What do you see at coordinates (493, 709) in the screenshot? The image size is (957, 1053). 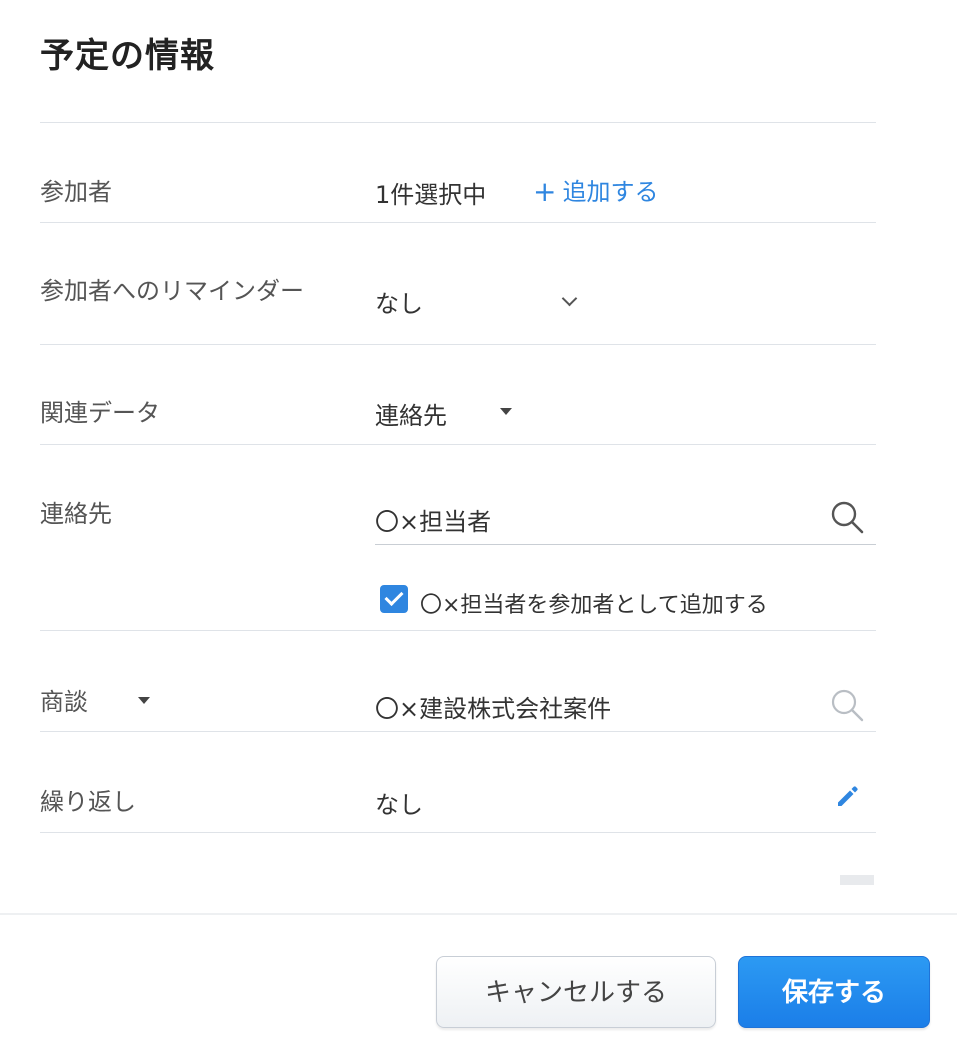 I see `deal-value: 〇×建設株式会社案件` at bounding box center [493, 709].